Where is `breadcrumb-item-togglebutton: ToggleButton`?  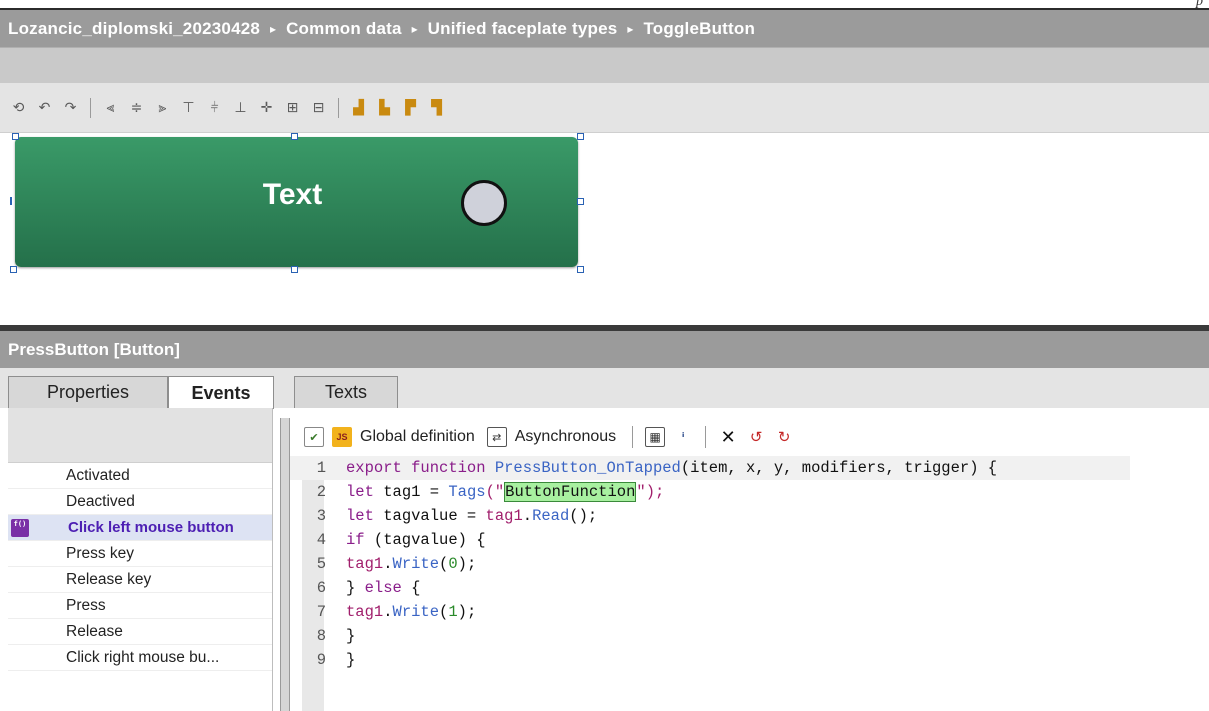 breadcrumb-item-togglebutton: ToggleButton is located at coordinates (699, 29).